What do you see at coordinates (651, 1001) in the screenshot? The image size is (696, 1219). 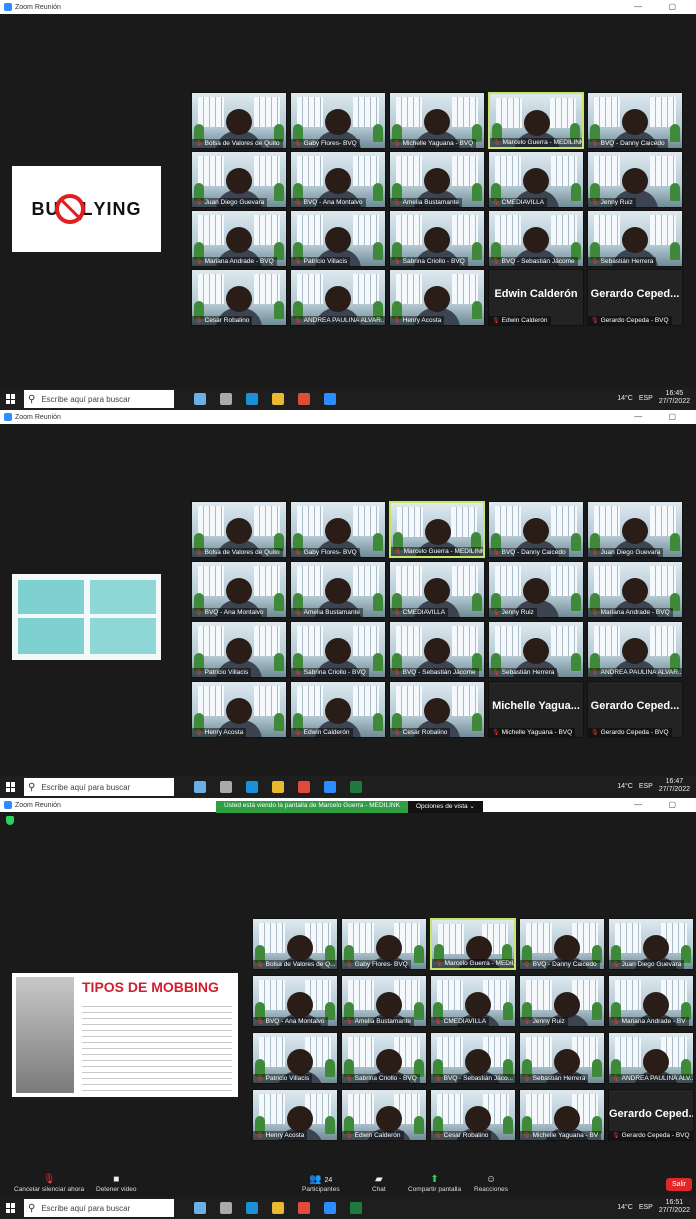 I see `participant-tile: 🎙 Mariana Andrade - BV` at bounding box center [651, 1001].